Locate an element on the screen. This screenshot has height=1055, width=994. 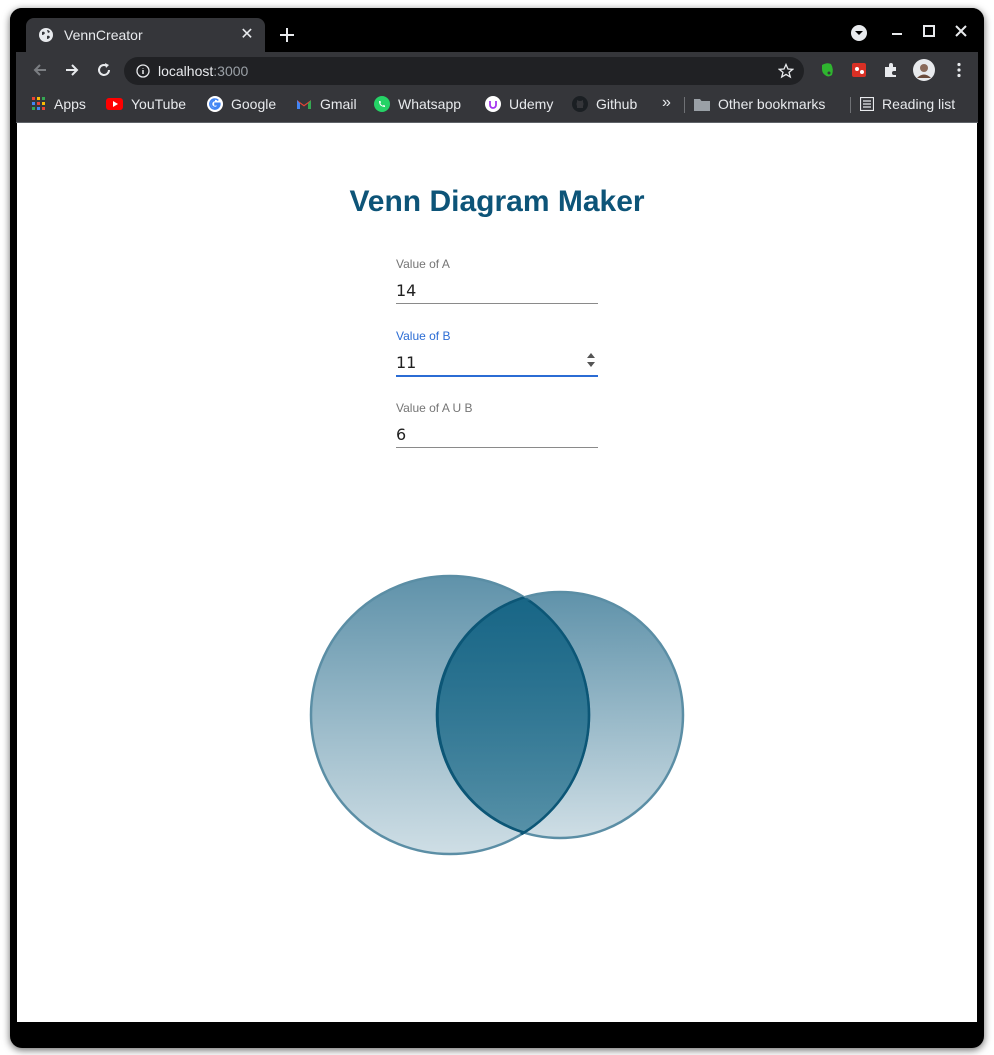
bookmark-github: Github is located at coordinates (604, 104).